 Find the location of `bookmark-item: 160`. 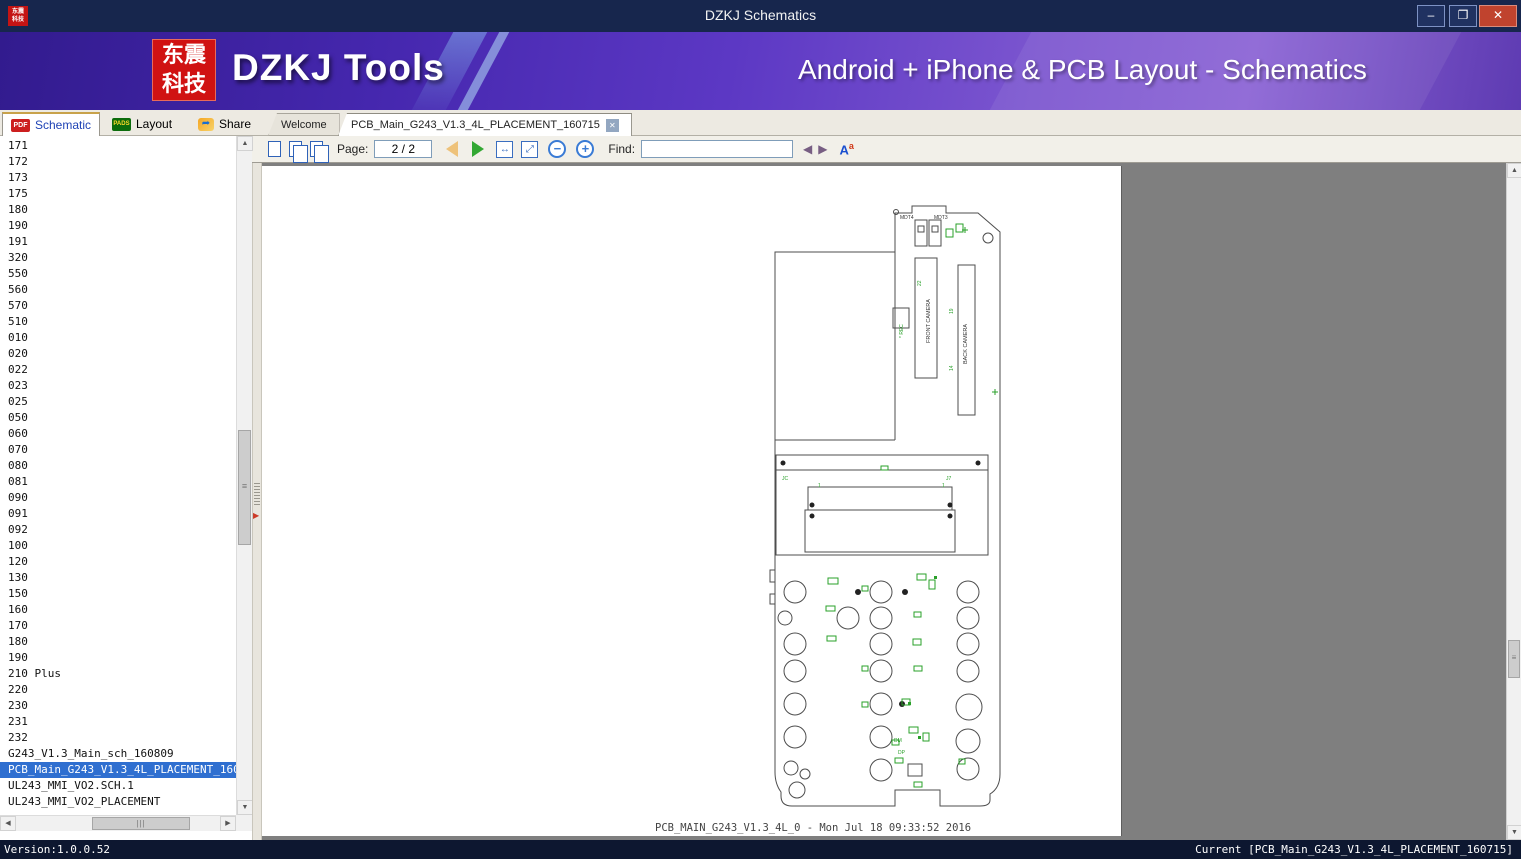

bookmark-item: 160 is located at coordinates (118, 610).